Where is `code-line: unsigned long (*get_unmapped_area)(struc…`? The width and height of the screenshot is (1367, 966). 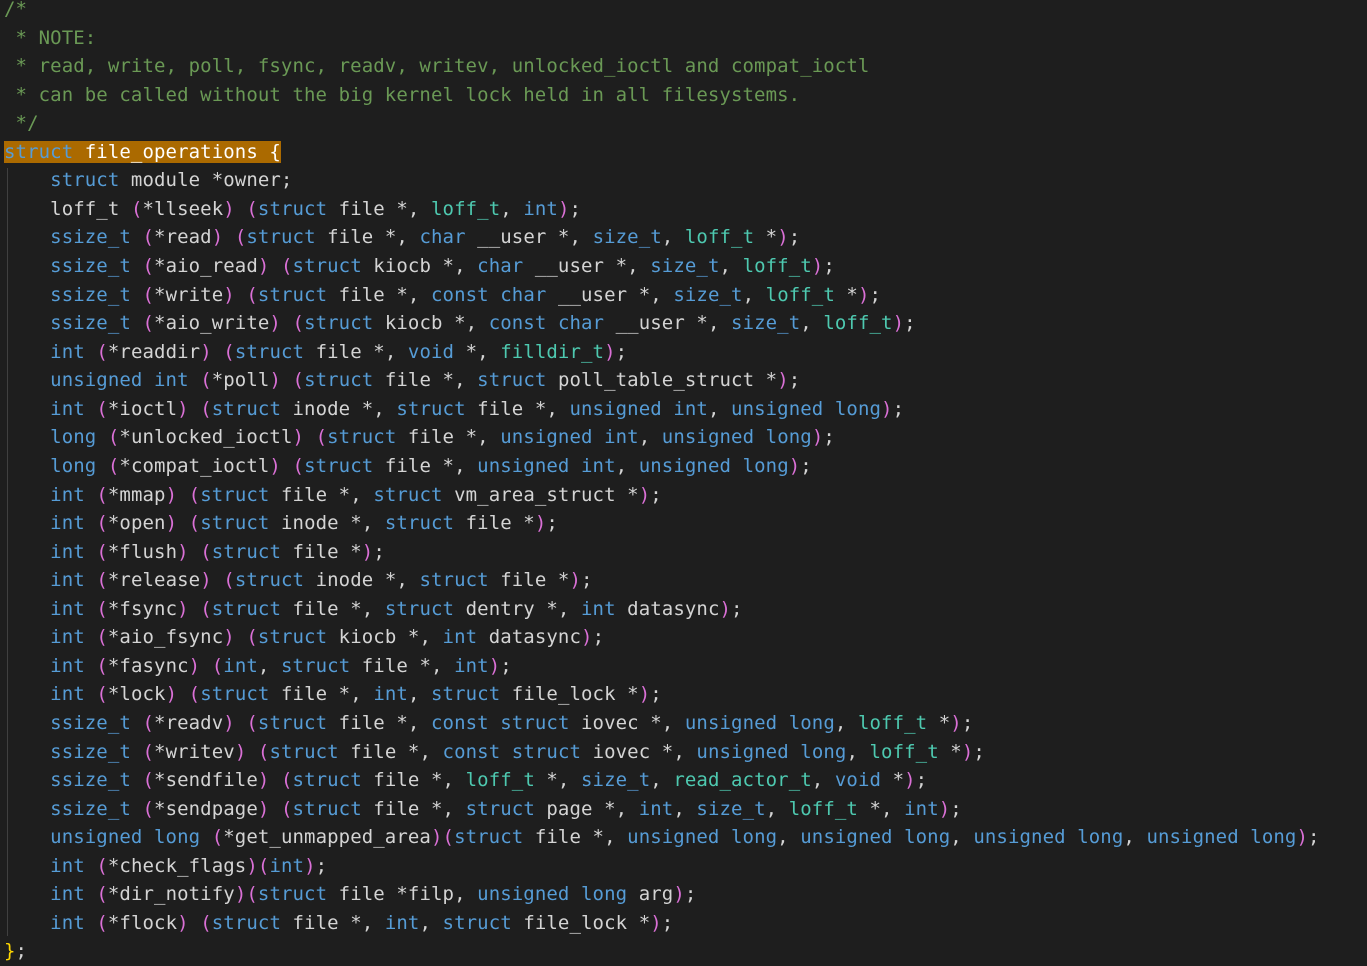 code-line: unsigned long (*get_unmapped_area)(struc… is located at coordinates (662, 837).